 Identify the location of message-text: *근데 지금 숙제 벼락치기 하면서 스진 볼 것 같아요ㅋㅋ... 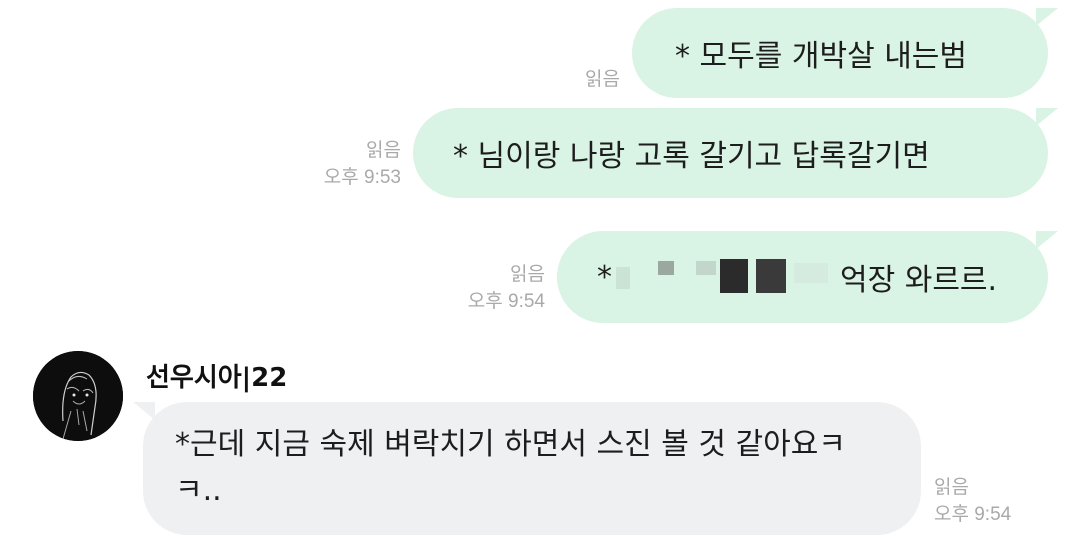
(510, 467).